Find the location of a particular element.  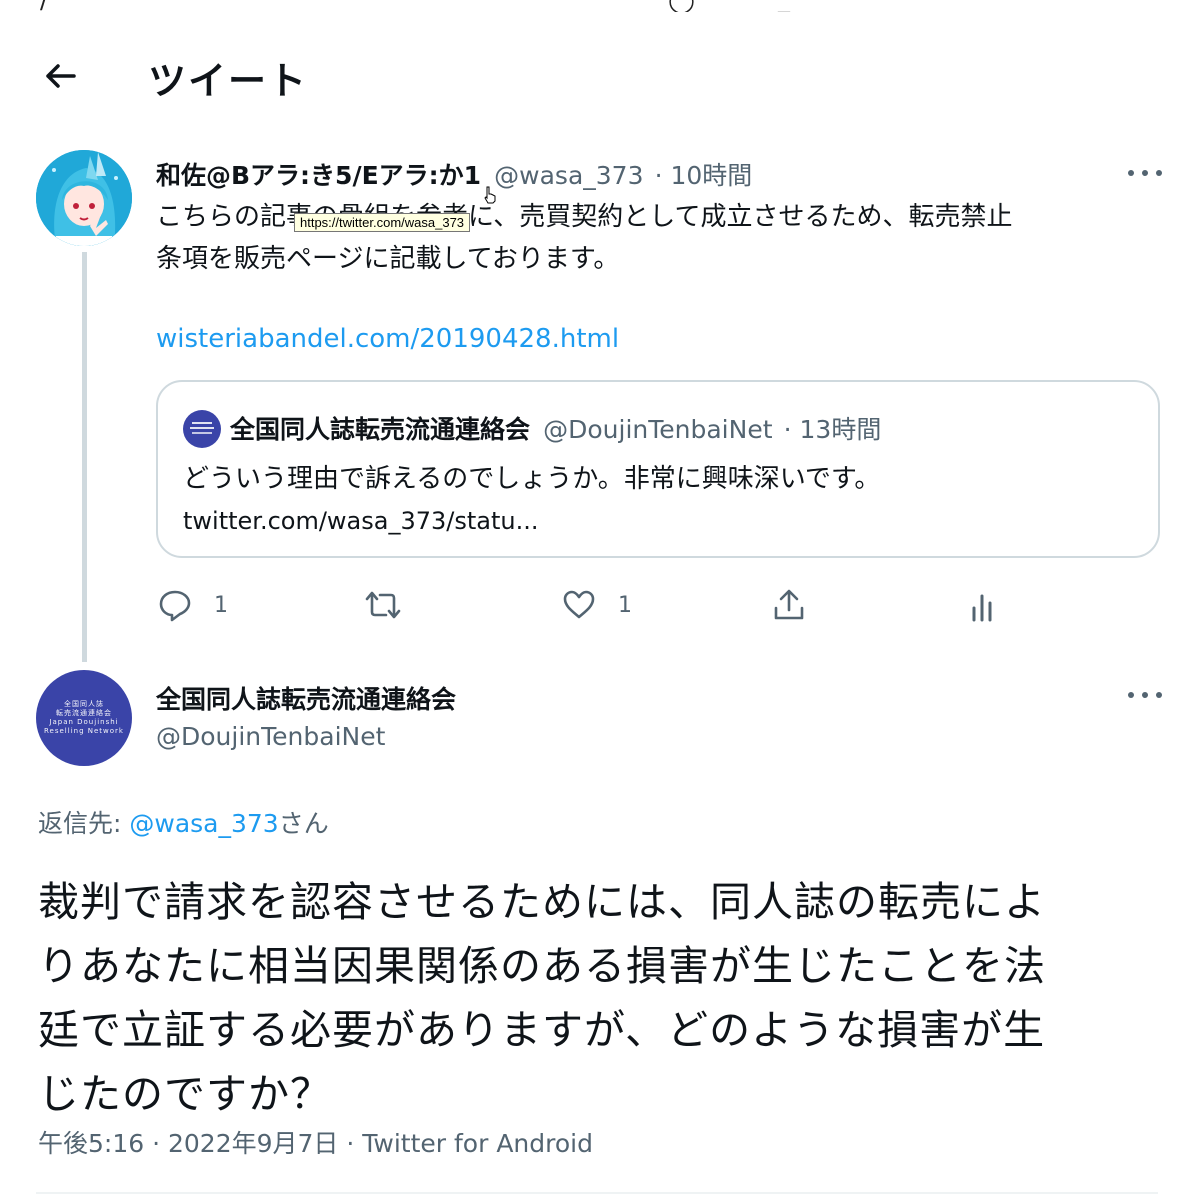

tweet-text-line: 条項を販売ページに記載しております。 is located at coordinates (388, 259).